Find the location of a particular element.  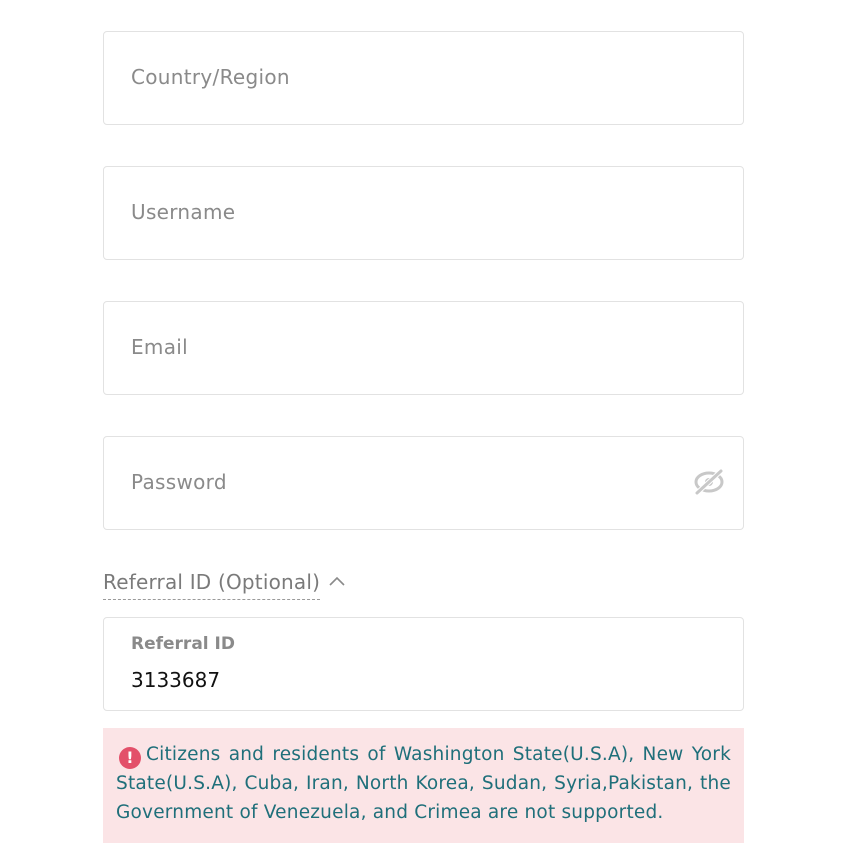

referral-id-toggle-label: Referral ID (Optional) is located at coordinates (212, 584).